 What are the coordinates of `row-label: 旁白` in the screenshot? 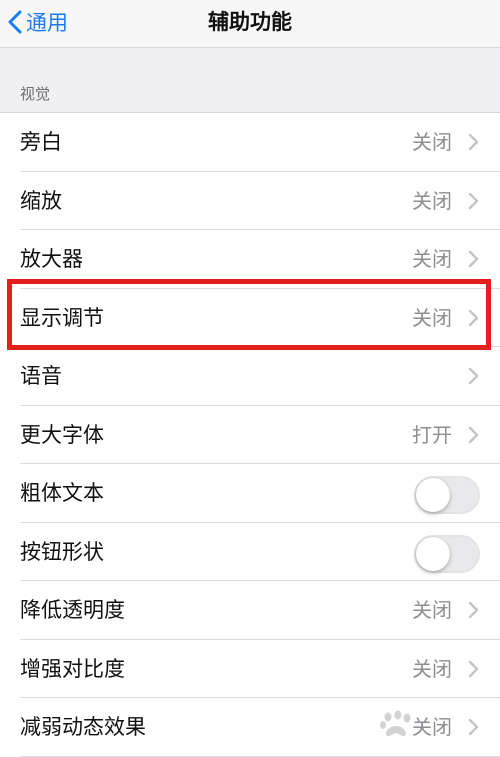 It's located at (41, 142).